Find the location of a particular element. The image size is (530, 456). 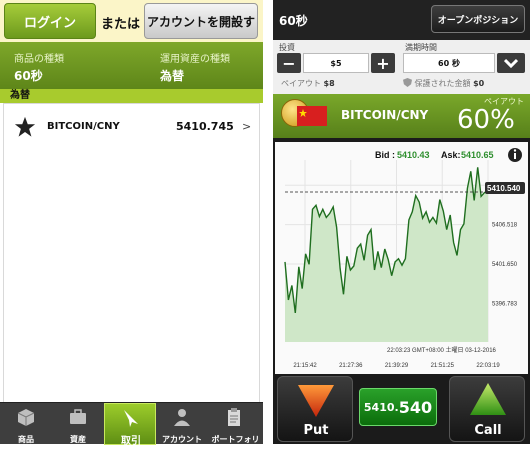

expiry-select: 60 秒 is located at coordinates (449, 63).